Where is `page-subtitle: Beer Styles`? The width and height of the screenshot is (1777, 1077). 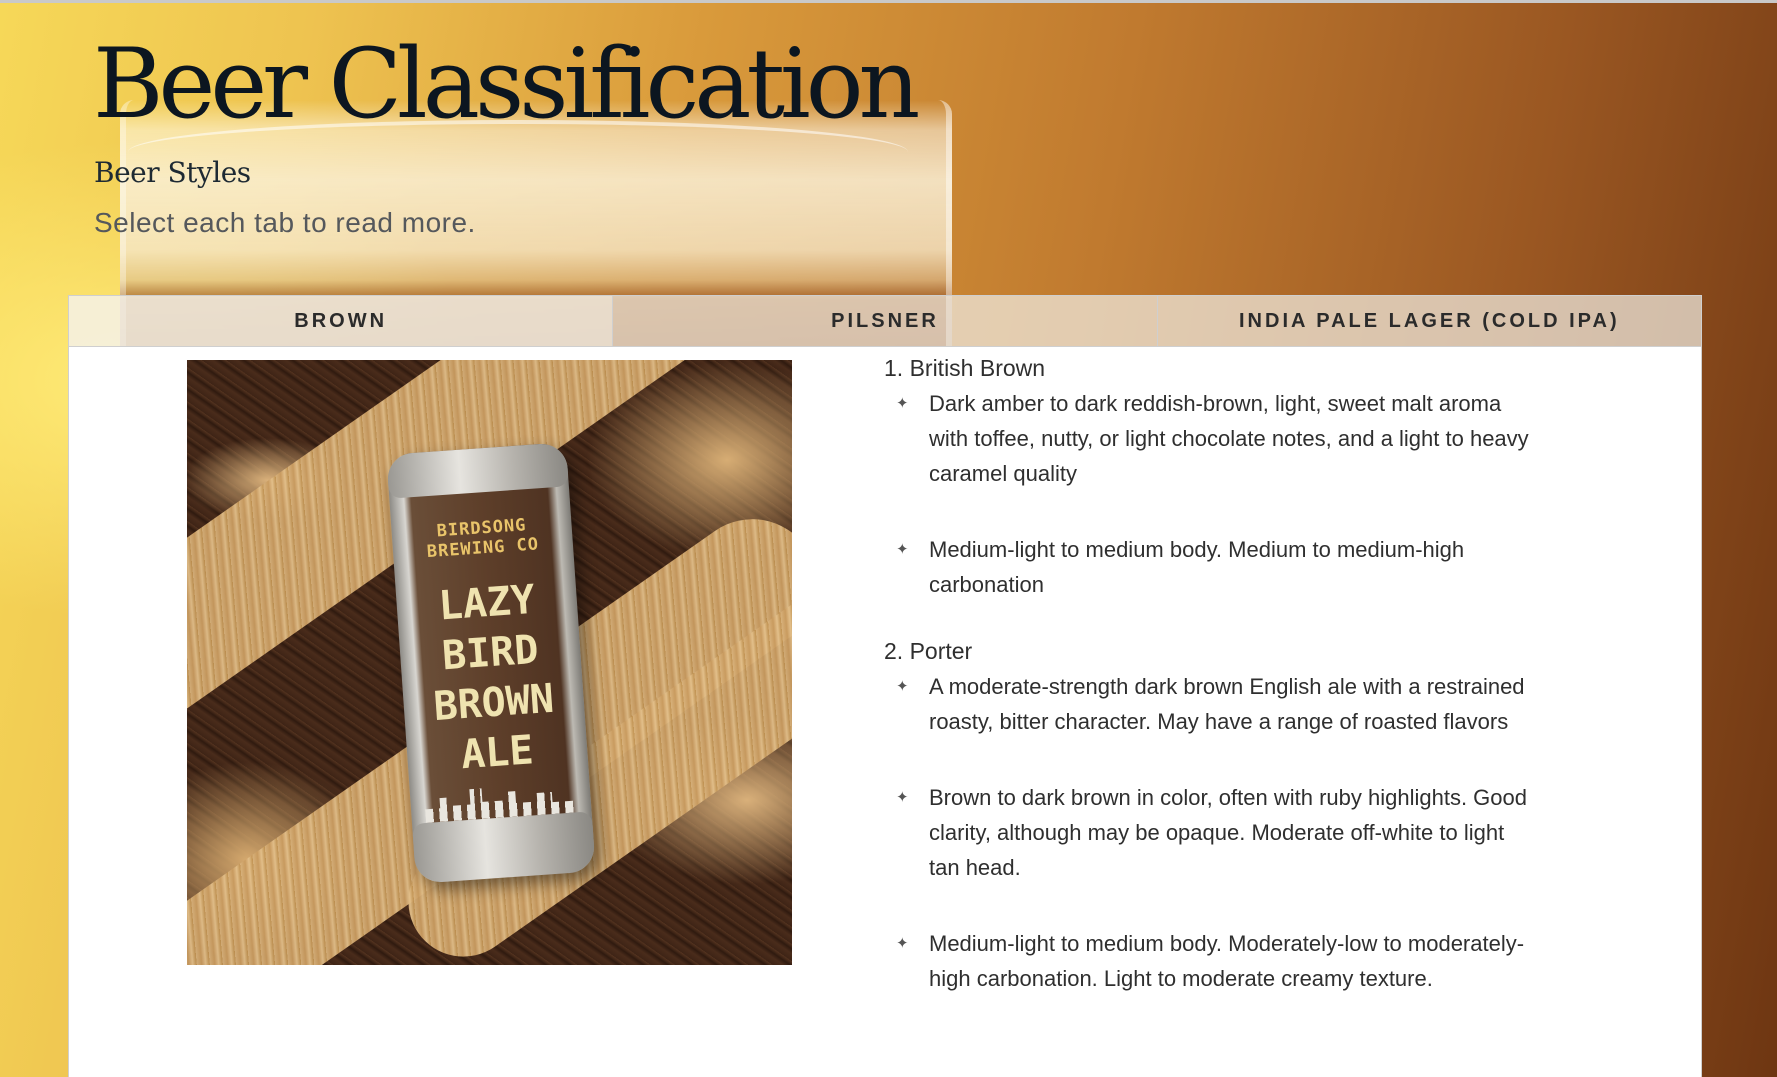
page-subtitle: Beer Styles is located at coordinates (172, 172).